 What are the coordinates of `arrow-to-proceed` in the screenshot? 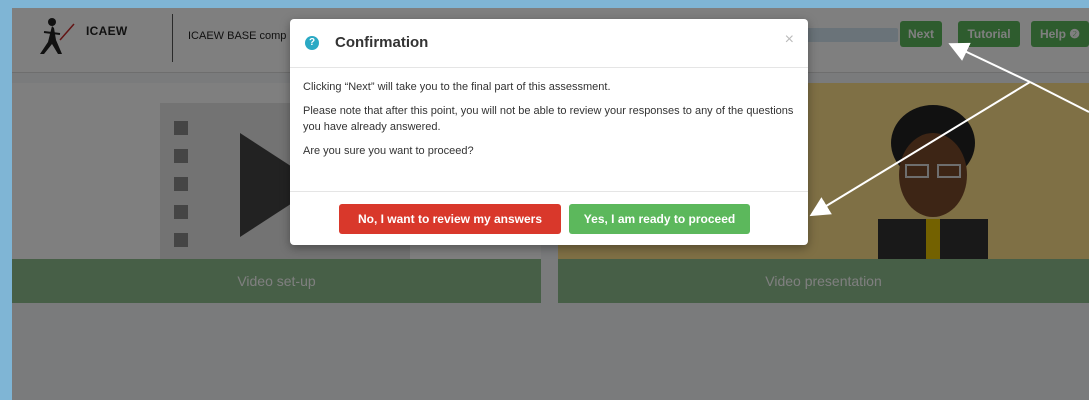 It's located at (920, 149).